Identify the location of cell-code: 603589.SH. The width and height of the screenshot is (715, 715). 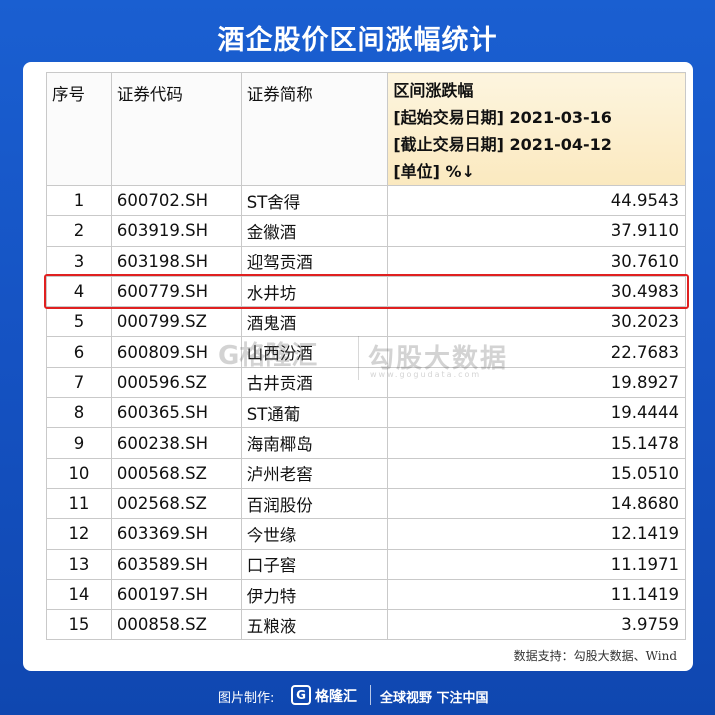
(176, 564).